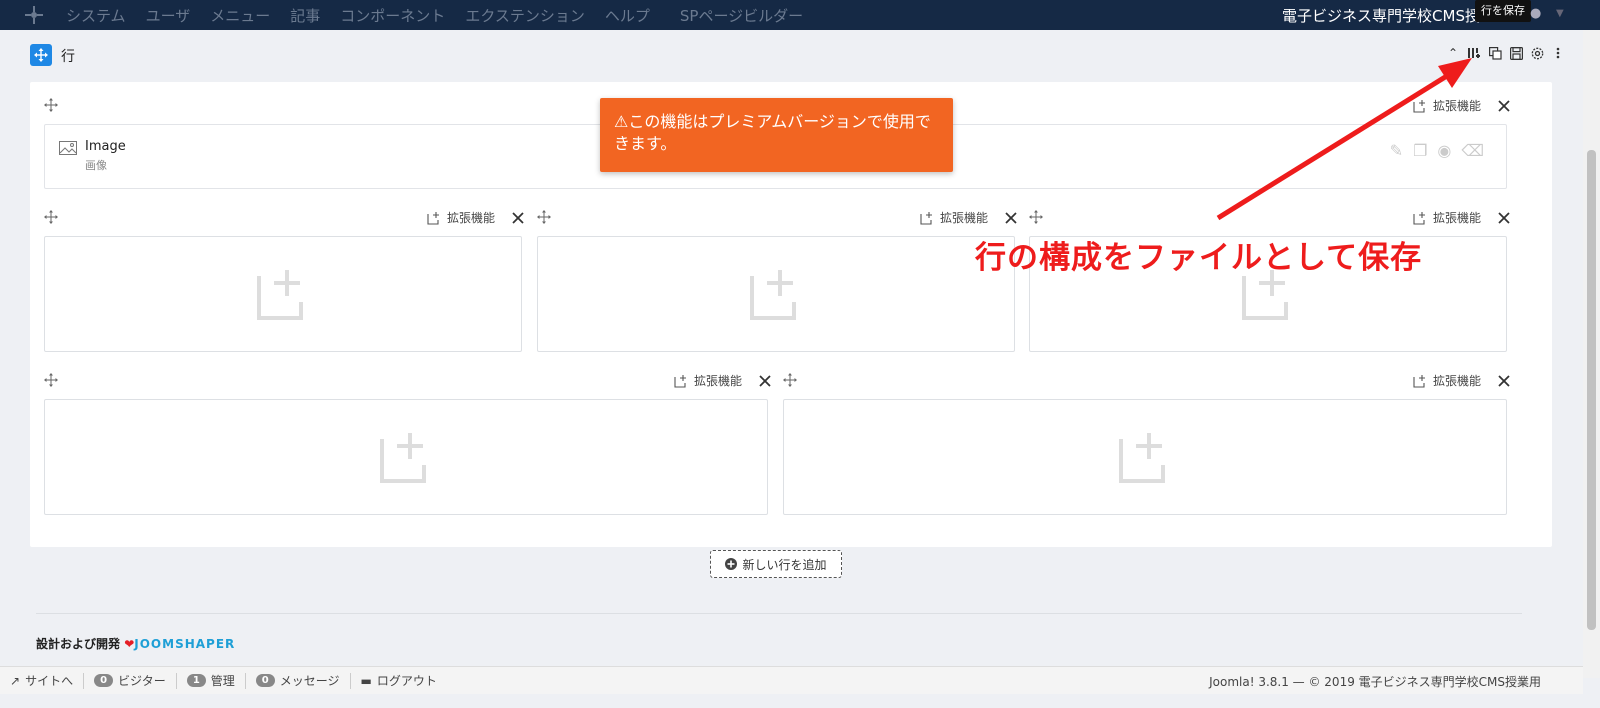 The image size is (1600, 708). I want to click on footer-credit: 設計および開発 ❤JOOMSHAPER, so click(135, 643).